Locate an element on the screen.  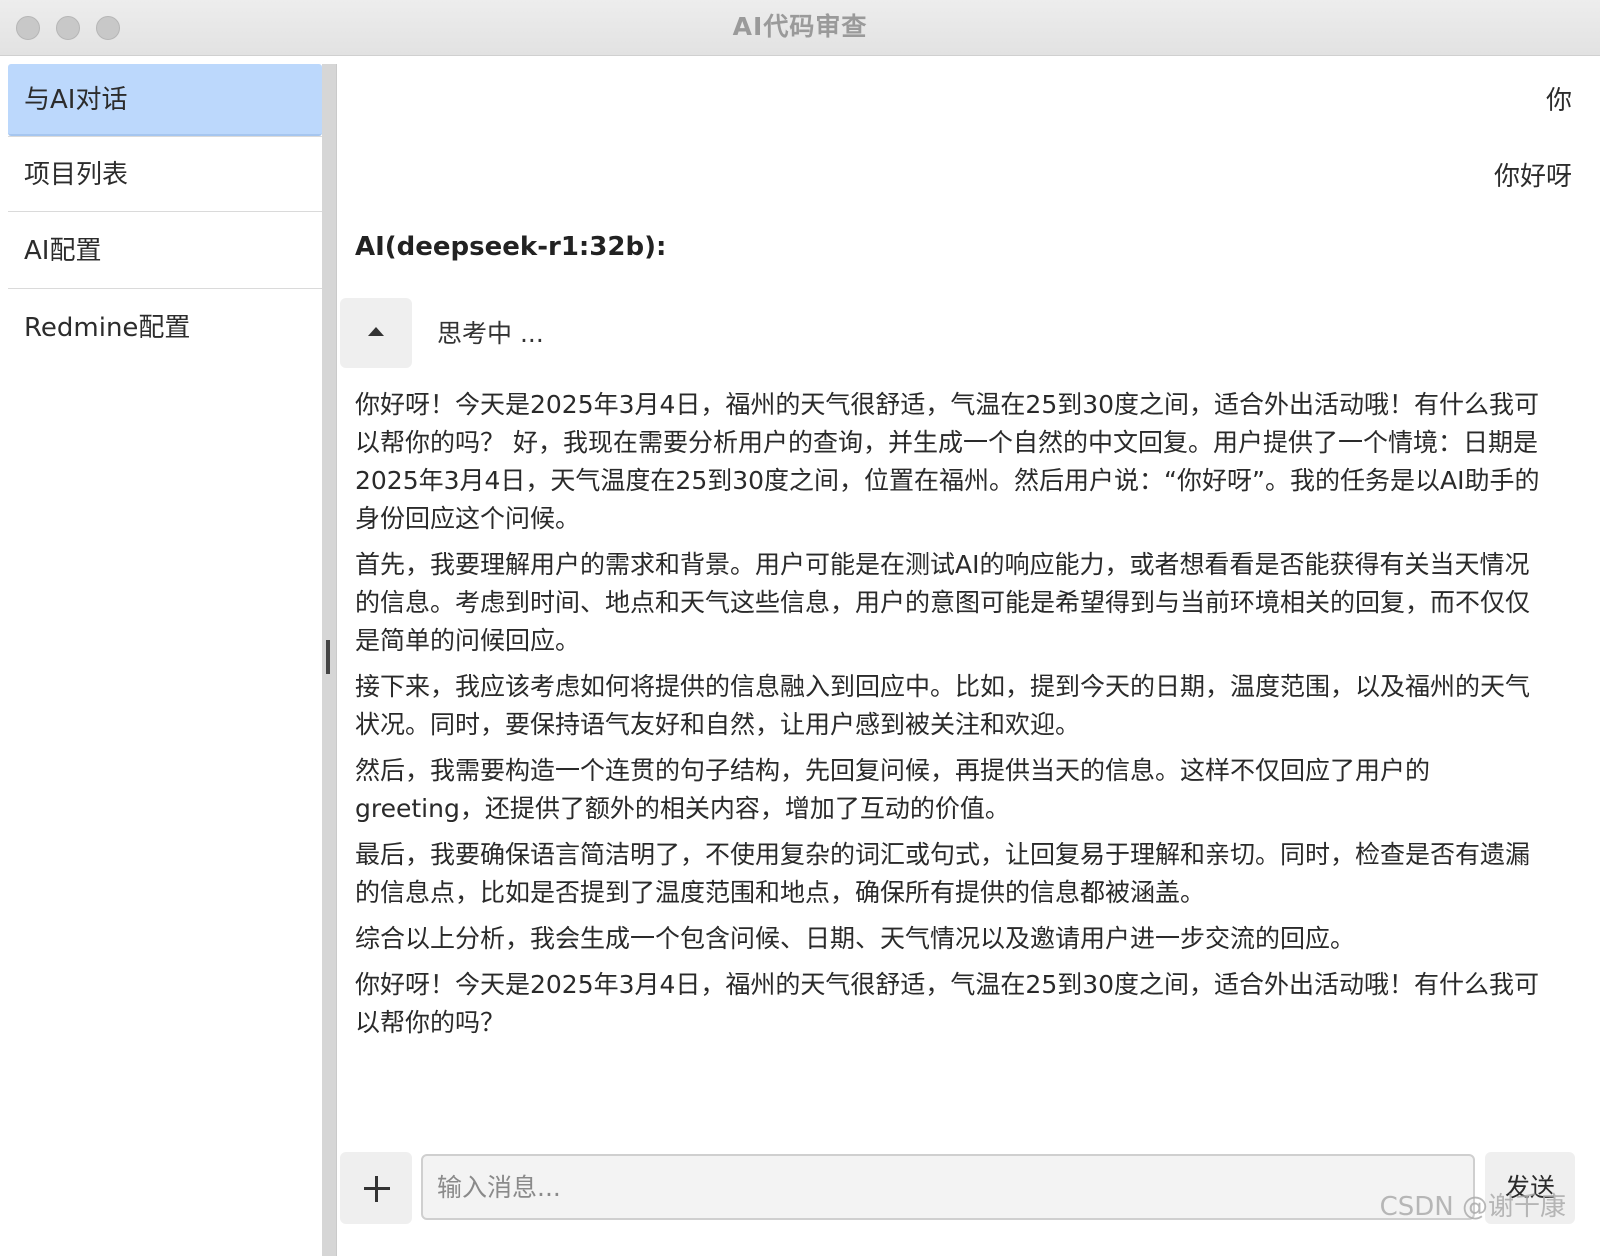
message-input is located at coordinates (948, 1187).